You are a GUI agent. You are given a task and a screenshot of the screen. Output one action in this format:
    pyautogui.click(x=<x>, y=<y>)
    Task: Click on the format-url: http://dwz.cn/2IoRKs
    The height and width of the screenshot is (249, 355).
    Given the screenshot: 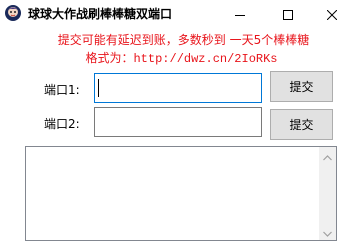 What is the action you would take?
    pyautogui.click(x=205, y=59)
    